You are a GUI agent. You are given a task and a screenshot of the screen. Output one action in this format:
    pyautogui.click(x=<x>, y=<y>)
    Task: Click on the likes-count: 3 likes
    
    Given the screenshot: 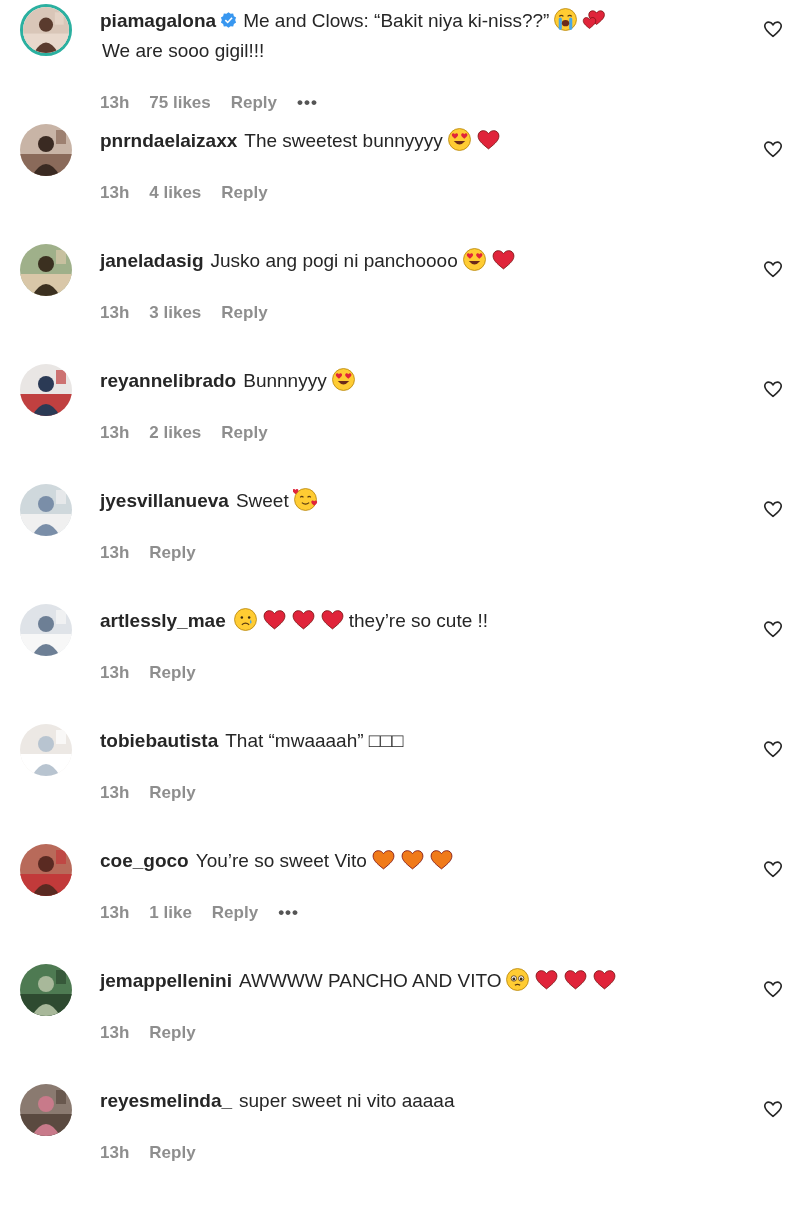 What is the action you would take?
    pyautogui.click(x=175, y=313)
    